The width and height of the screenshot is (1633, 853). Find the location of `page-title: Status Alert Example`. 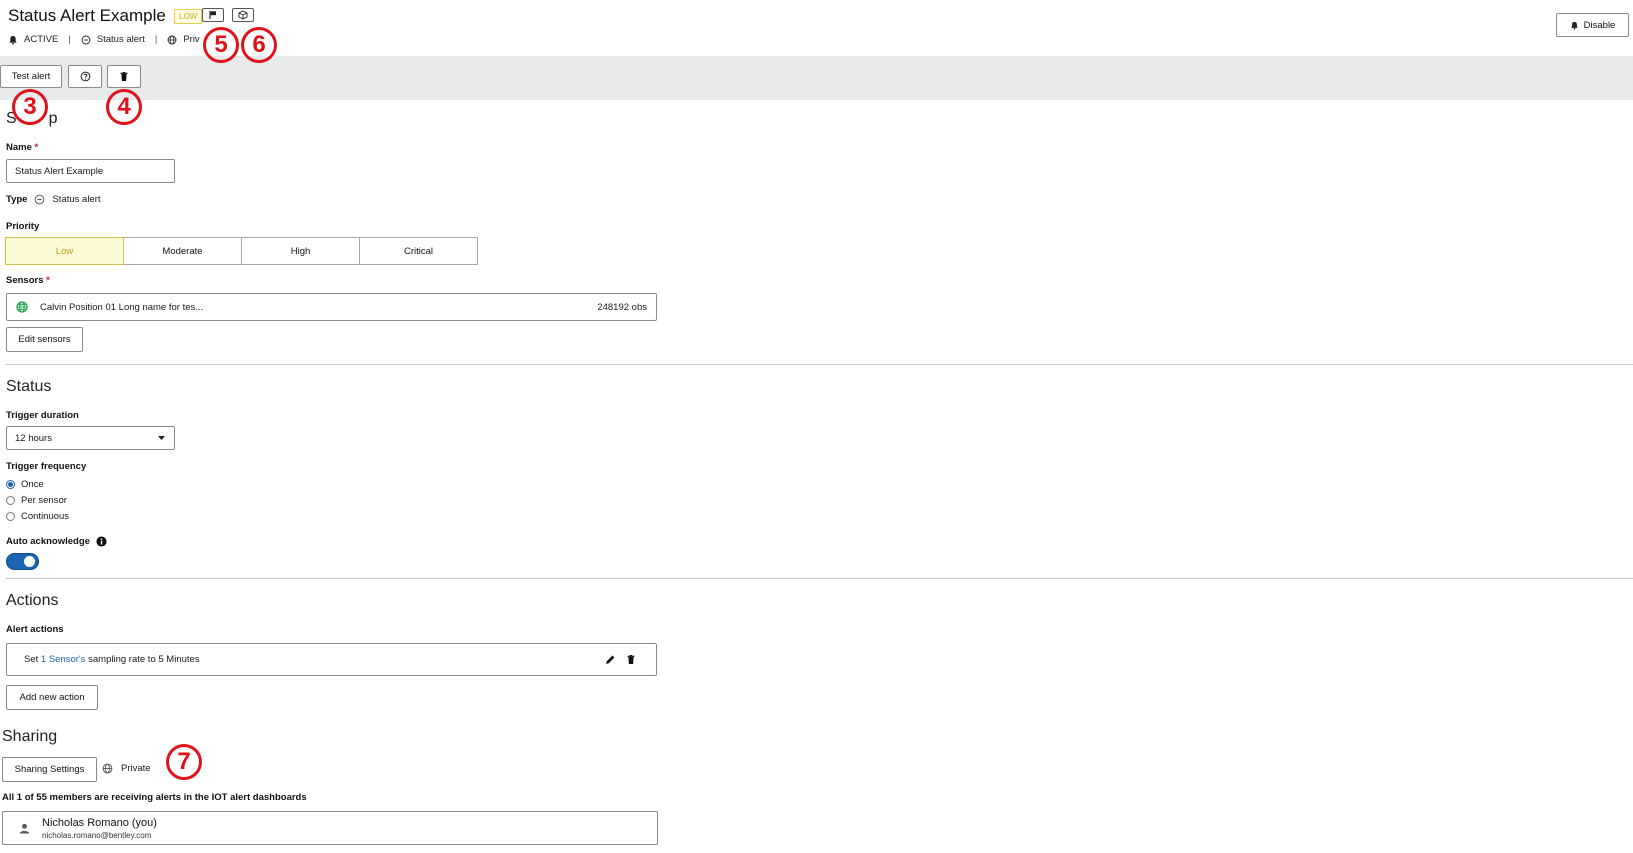

page-title: Status Alert Example is located at coordinates (87, 15).